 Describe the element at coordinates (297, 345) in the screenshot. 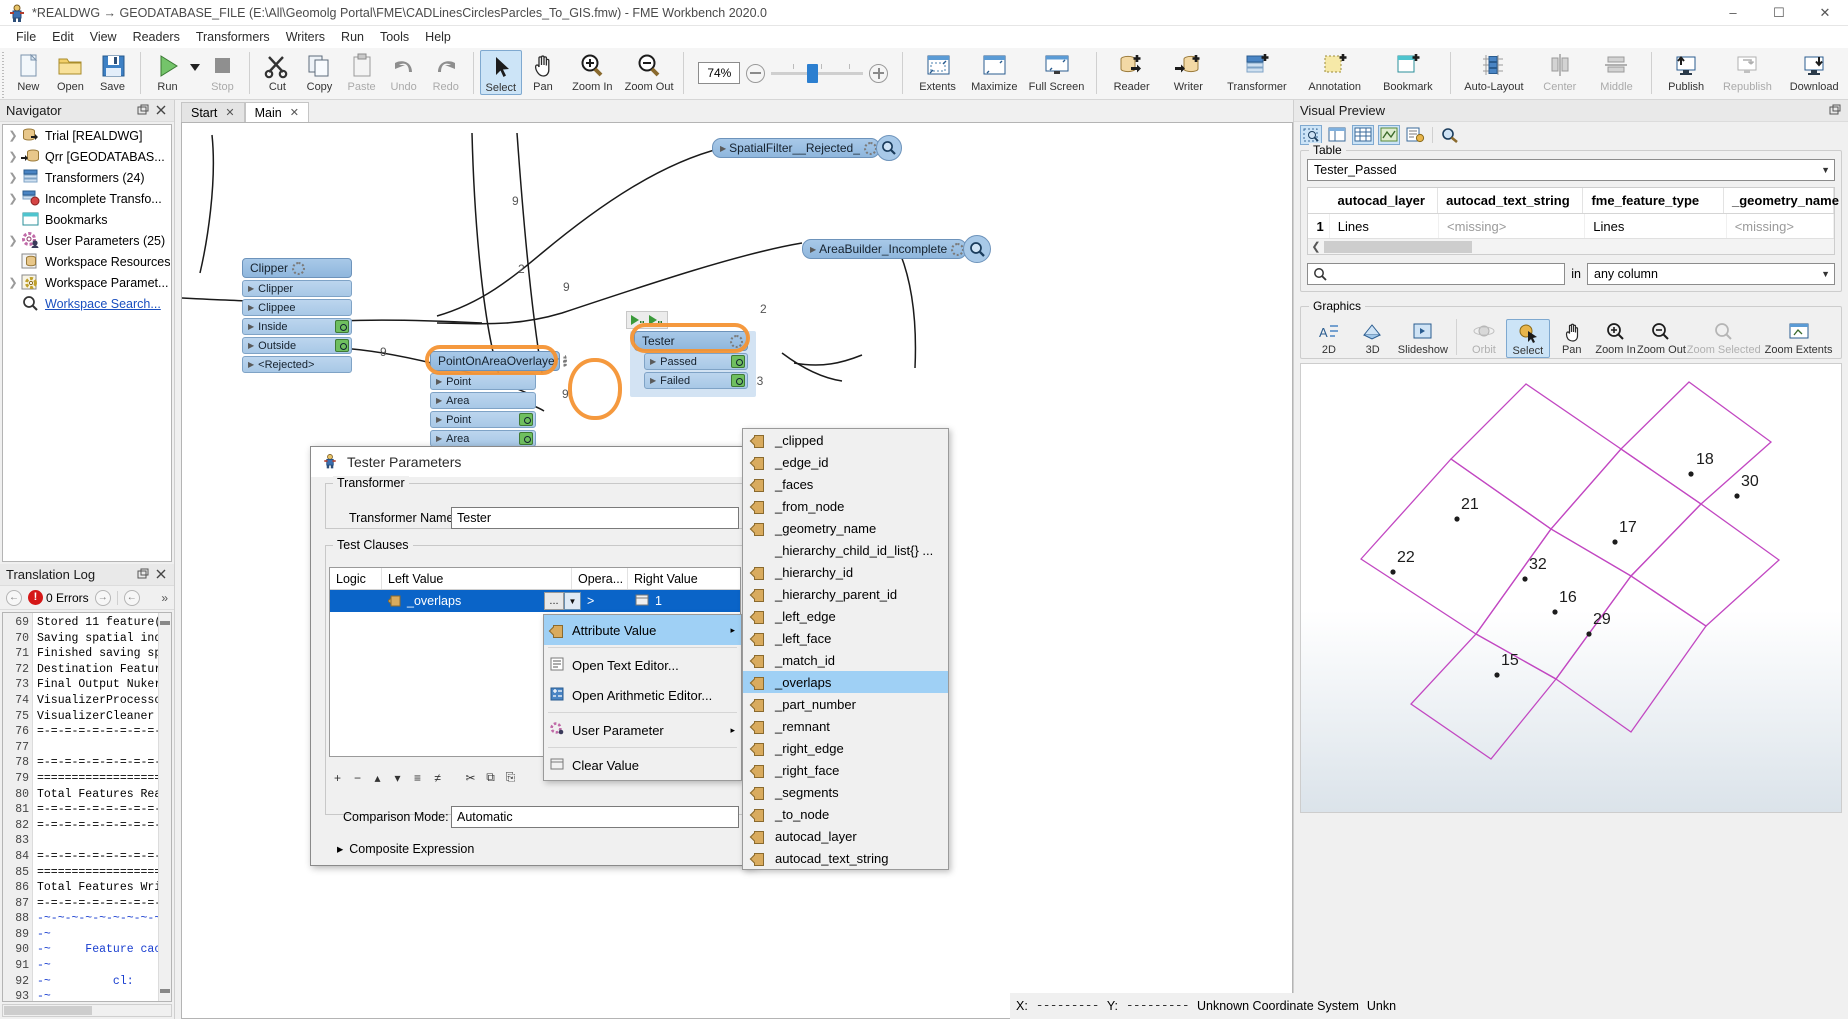

I see `port-outside: ▶ Outside` at that location.